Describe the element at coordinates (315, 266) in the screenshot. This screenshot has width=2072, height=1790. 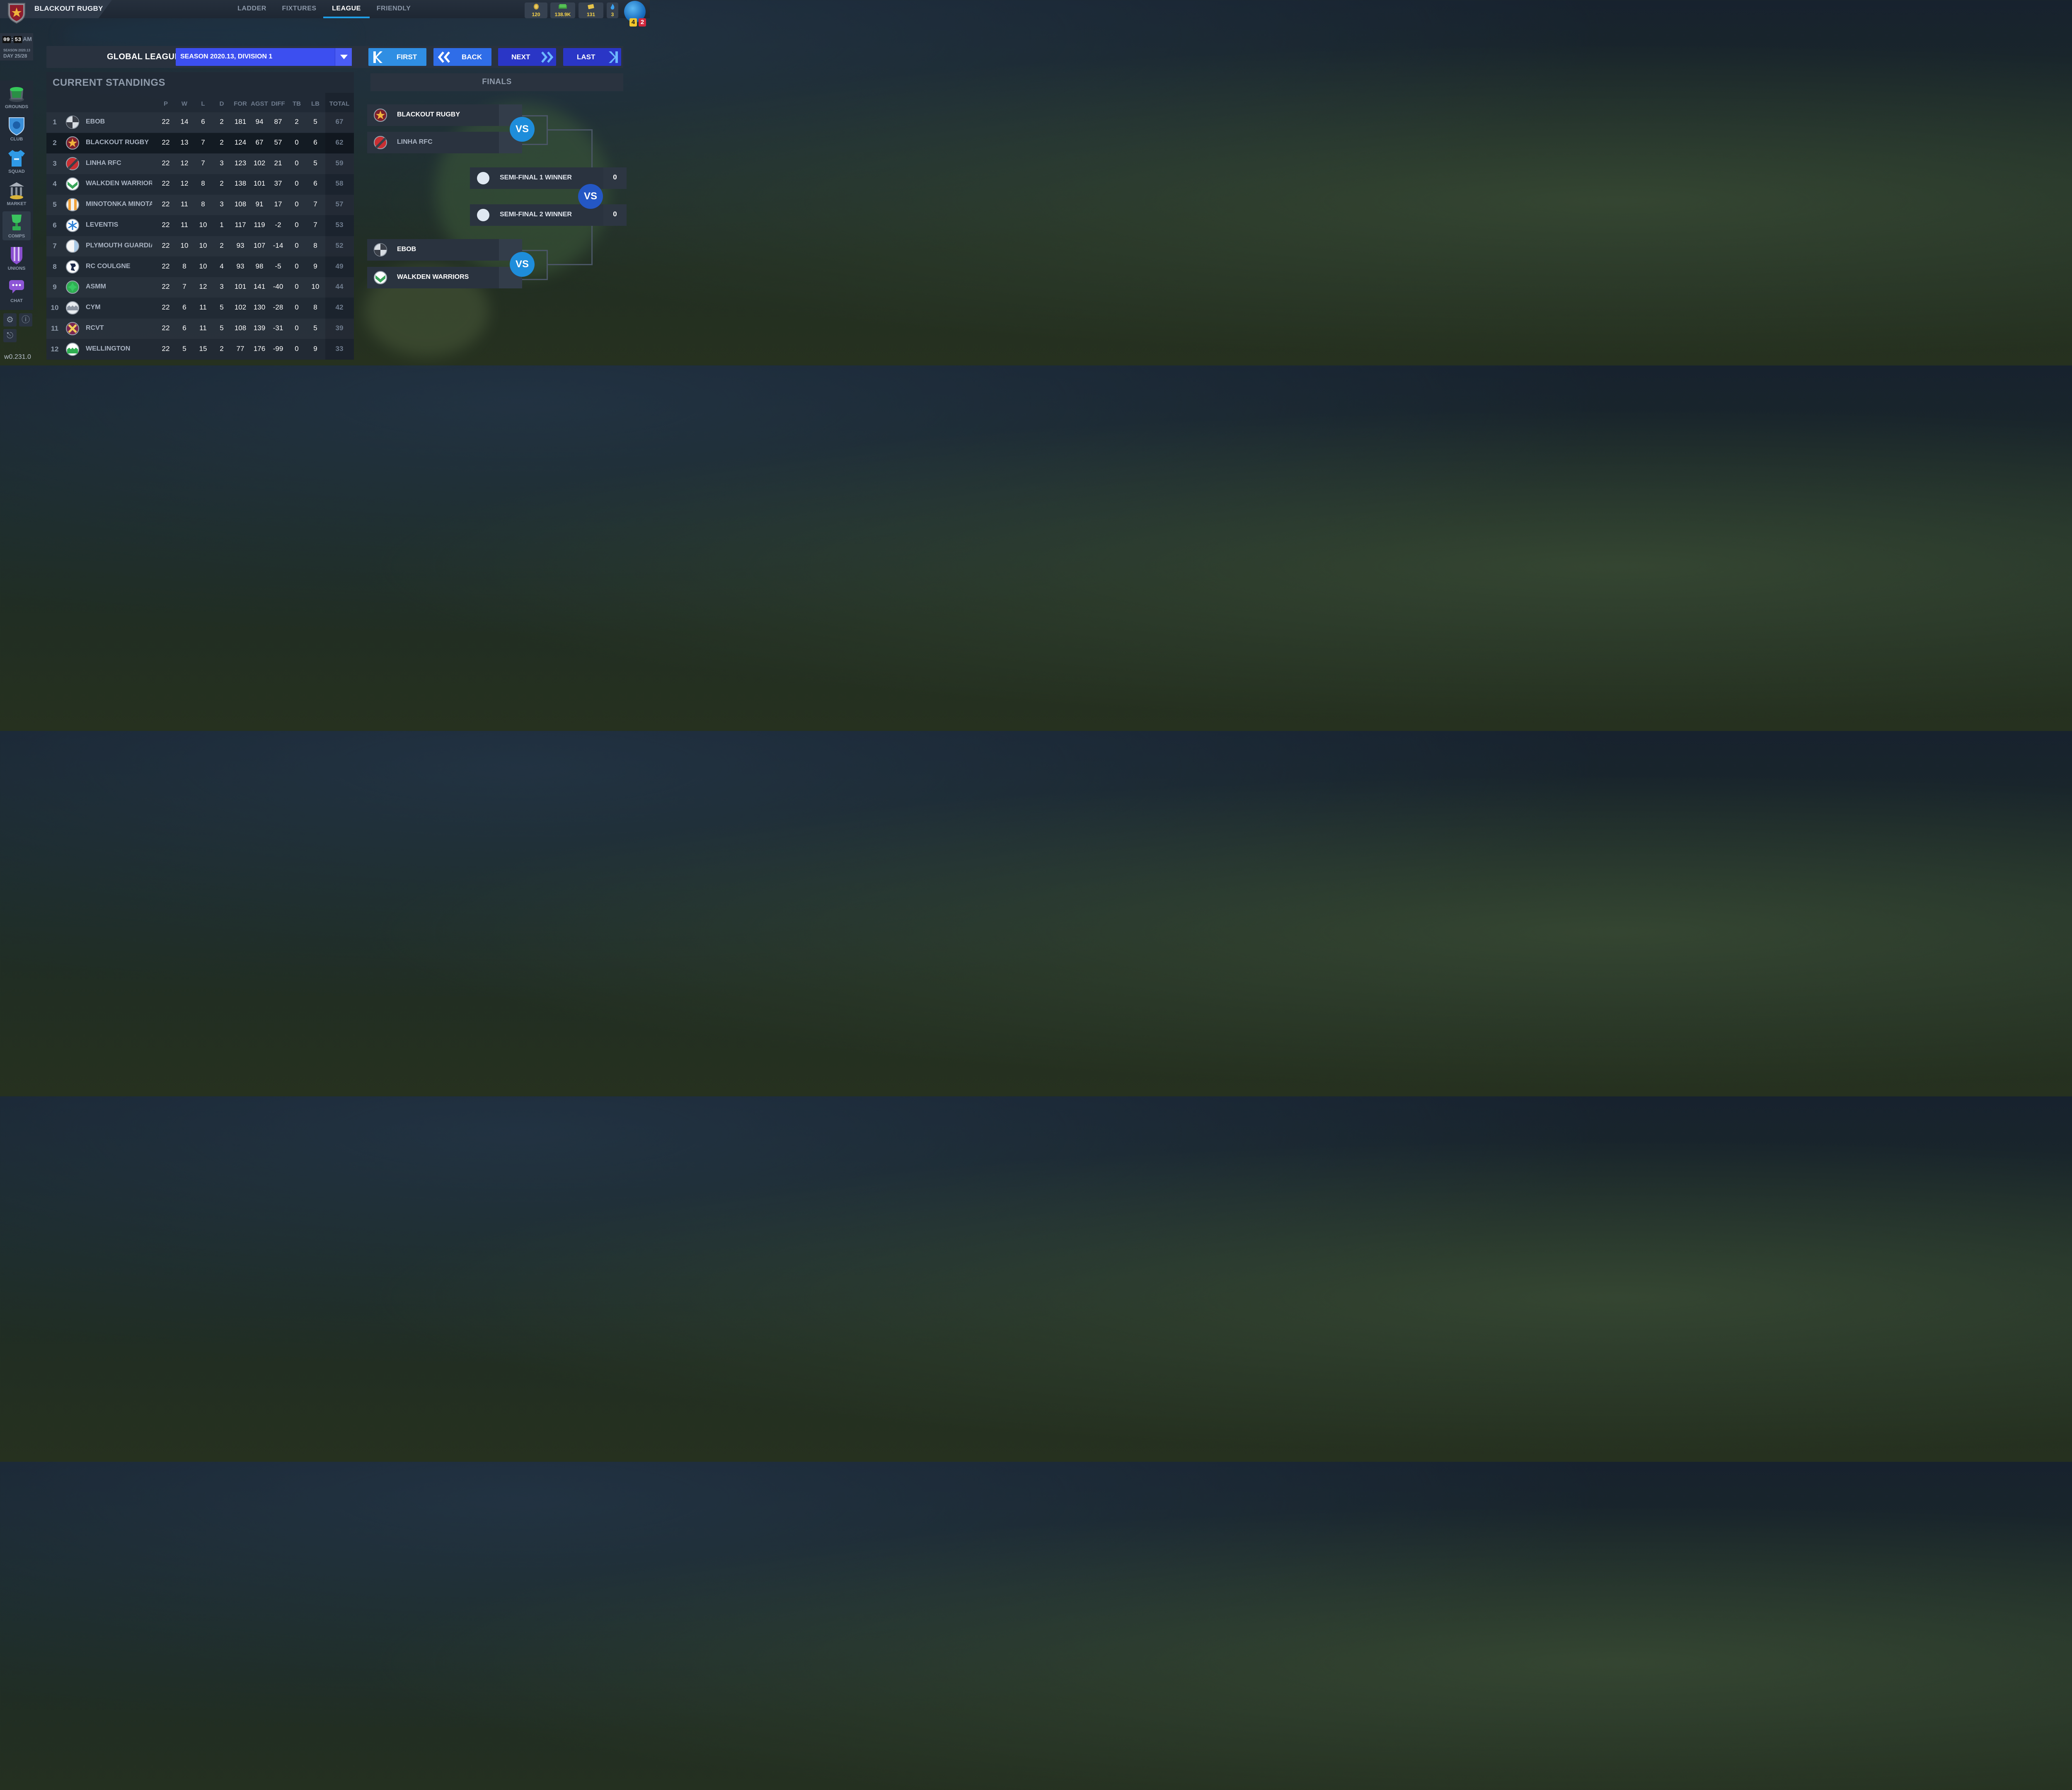
I see `cell-lb: 9` at that location.